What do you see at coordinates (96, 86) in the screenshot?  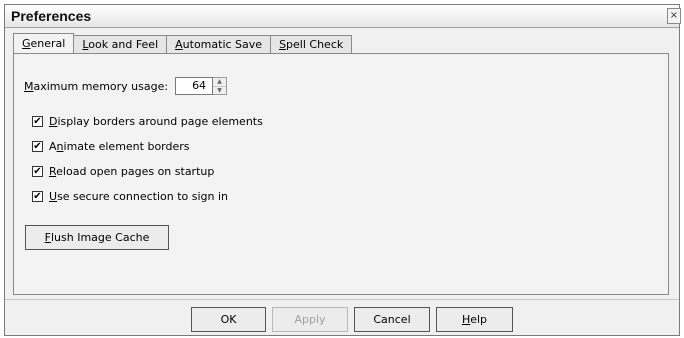 I see `memory-label: Maximum memory usage:` at bounding box center [96, 86].